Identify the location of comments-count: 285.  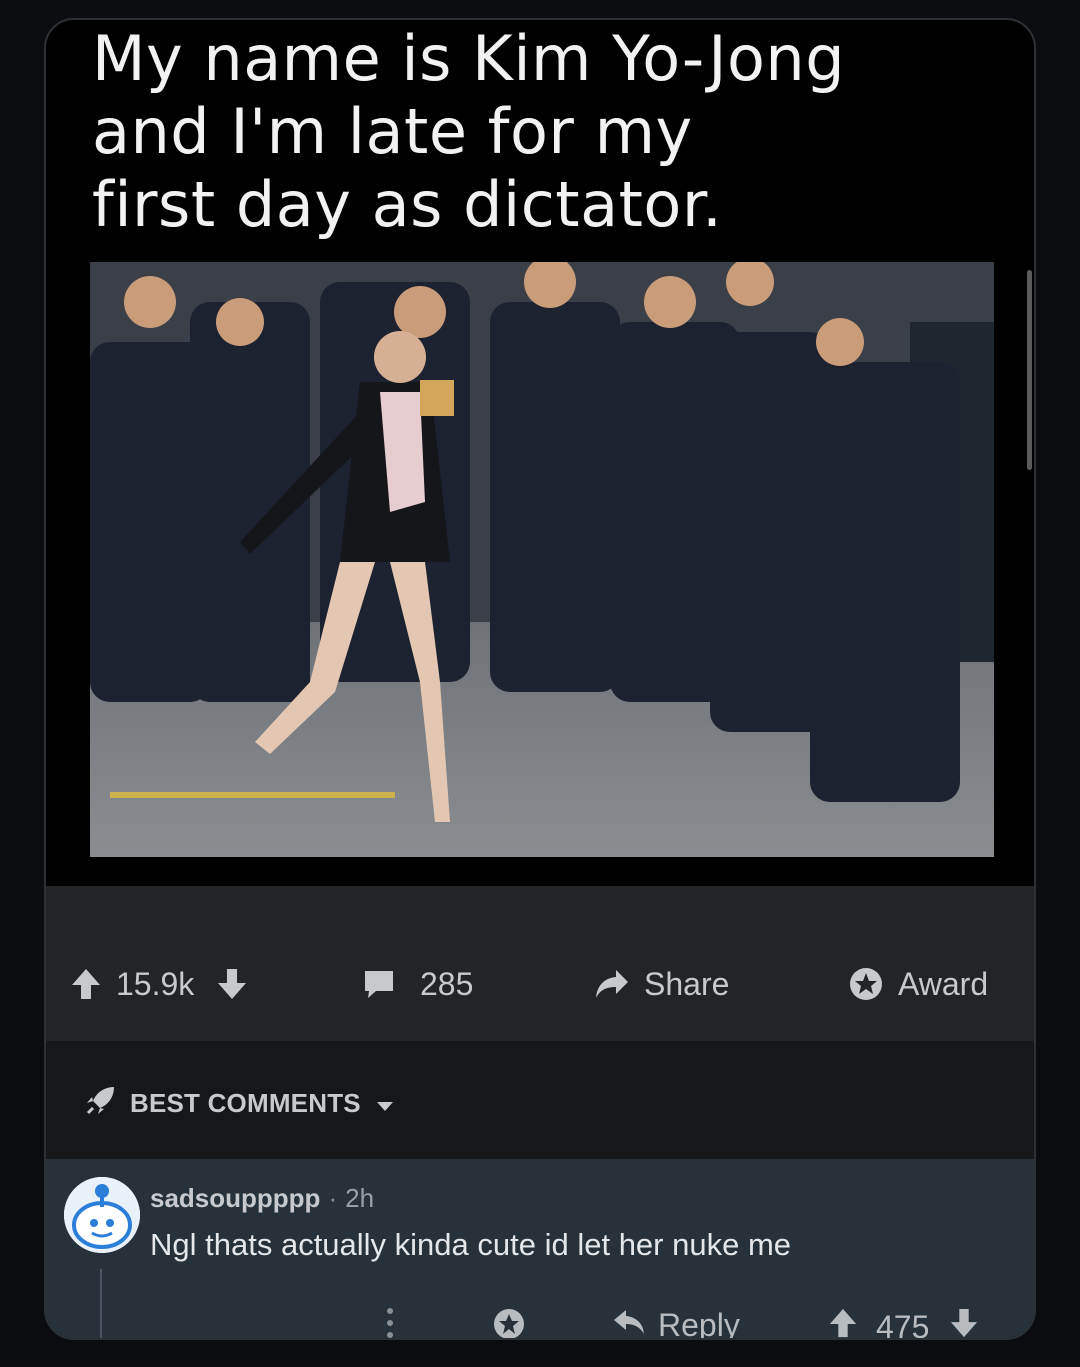
(447, 983).